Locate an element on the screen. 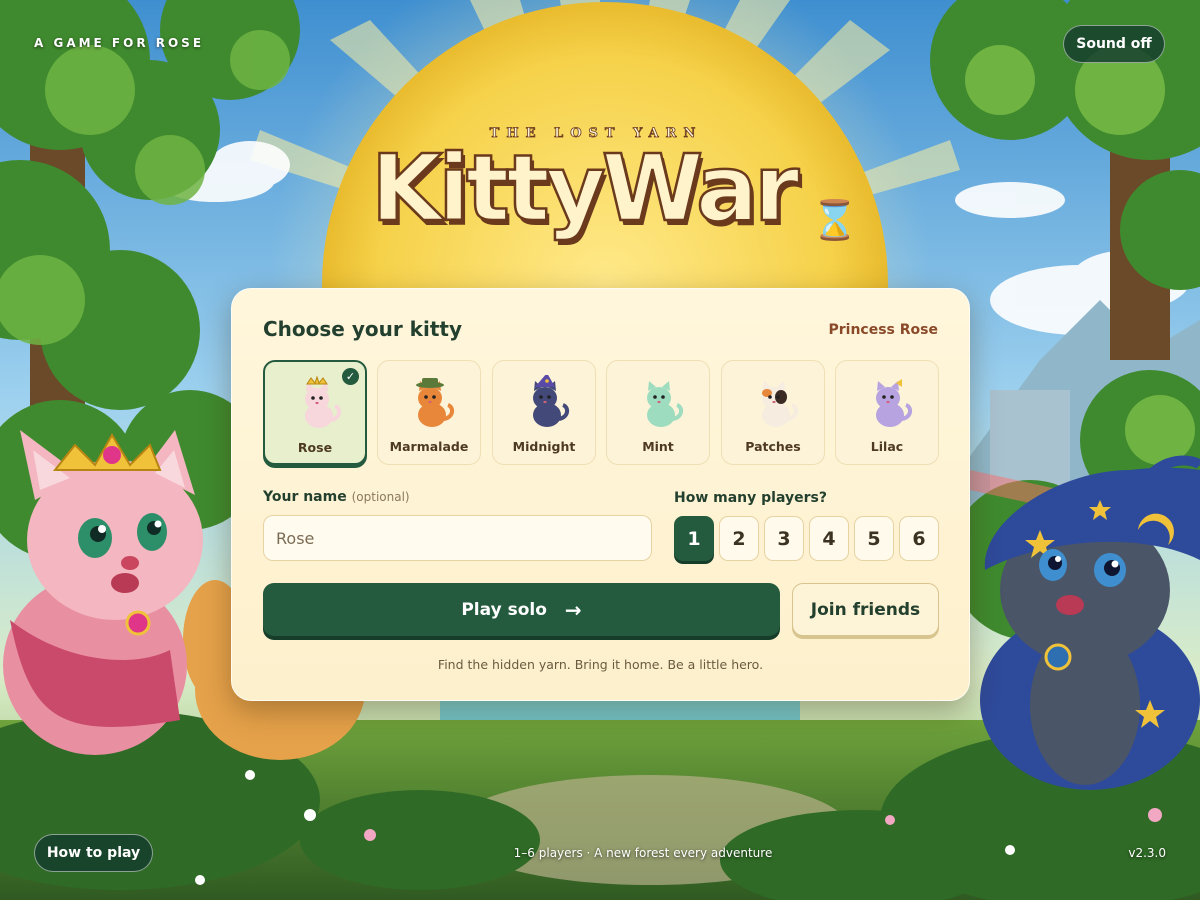  game-title: KittyWar is located at coordinates (585, 188).